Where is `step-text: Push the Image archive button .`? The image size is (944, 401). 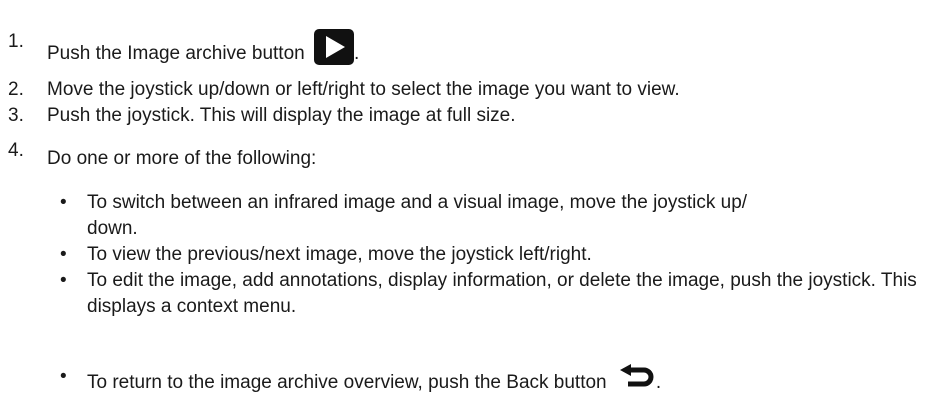 step-text: Push the Image archive button . is located at coordinates (203, 48).